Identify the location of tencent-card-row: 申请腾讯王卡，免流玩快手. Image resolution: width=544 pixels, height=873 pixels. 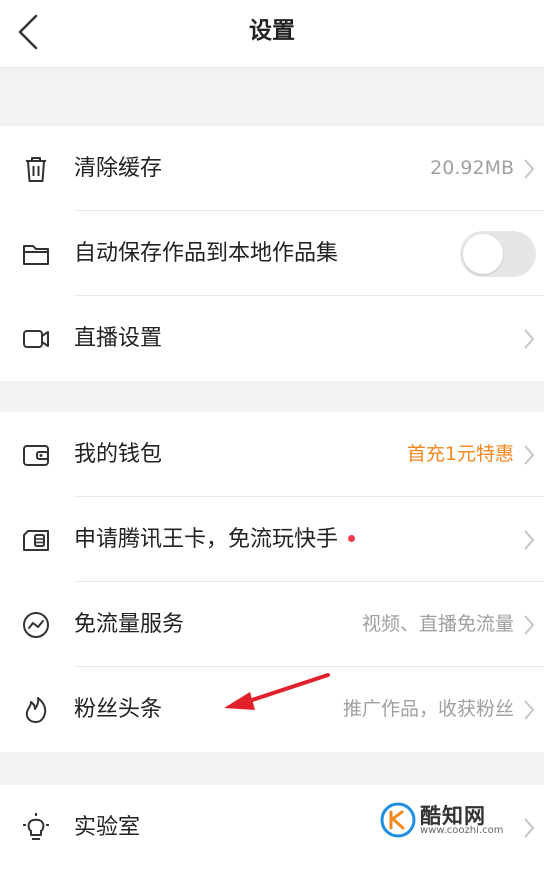
(272, 539).